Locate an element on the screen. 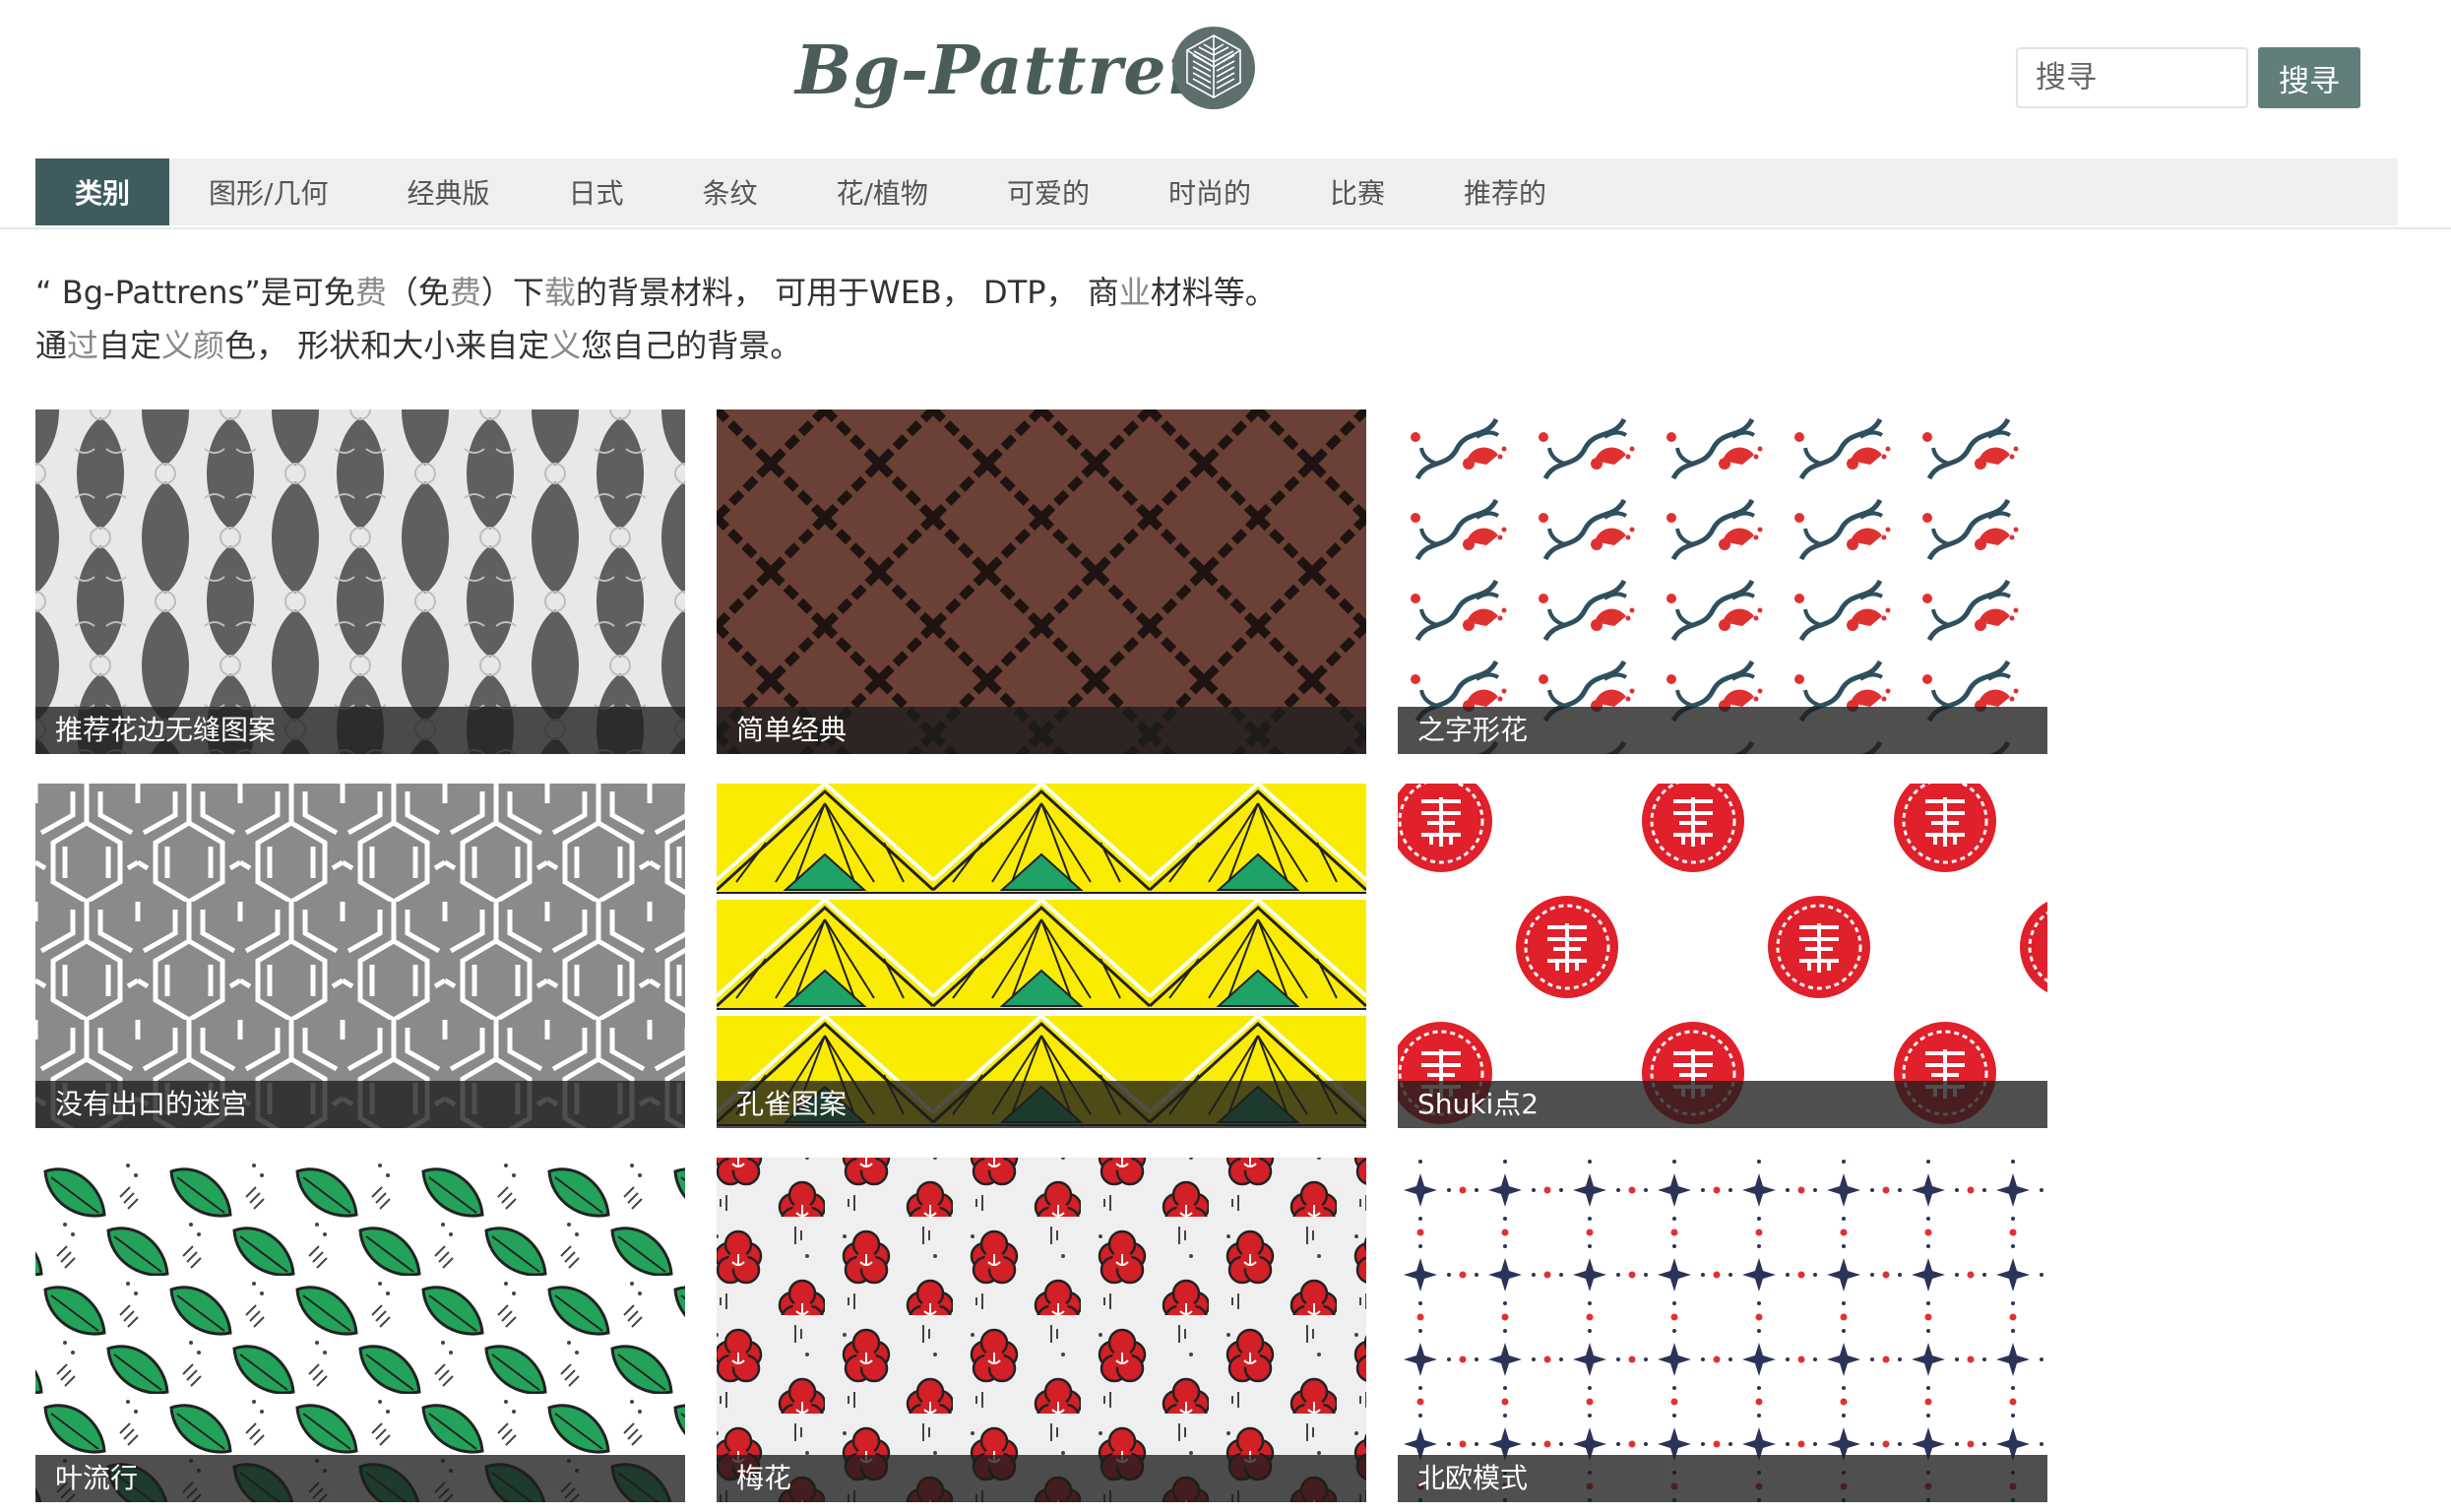  pattern-card-shuki-dot: Shuki点2 is located at coordinates (1722, 956).